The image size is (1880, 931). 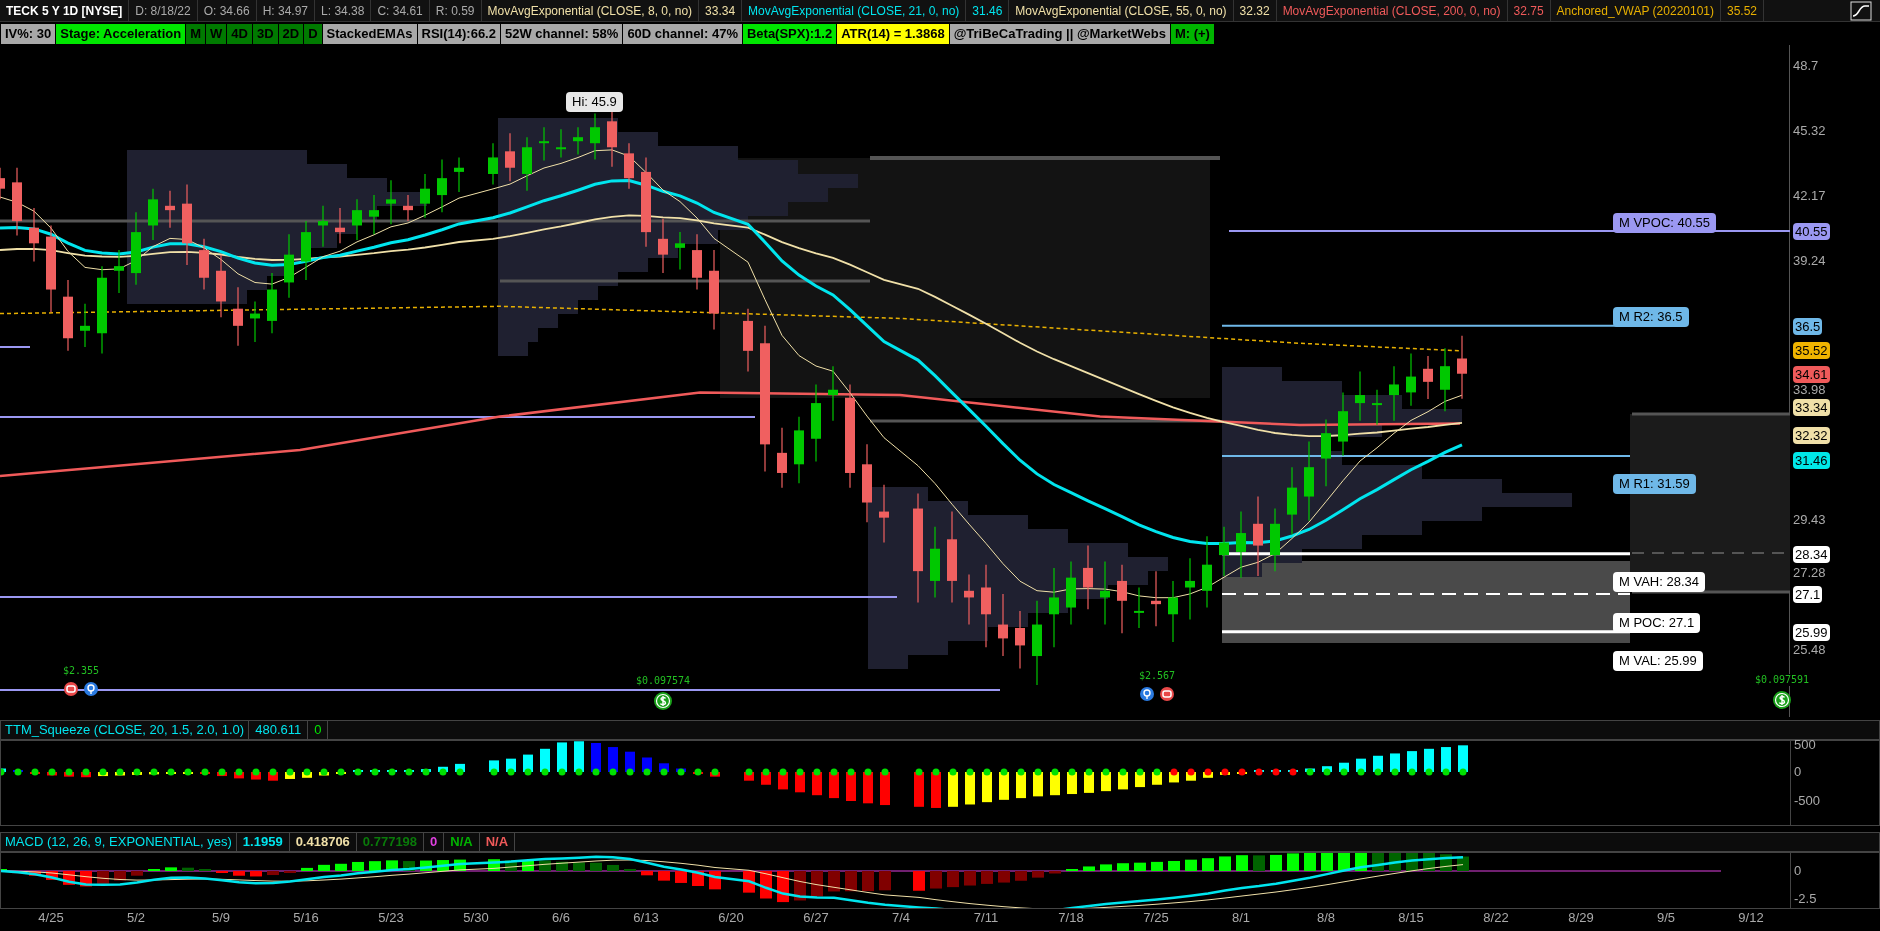 I want to click on price-tick: 48.7, so click(x=1806, y=66).